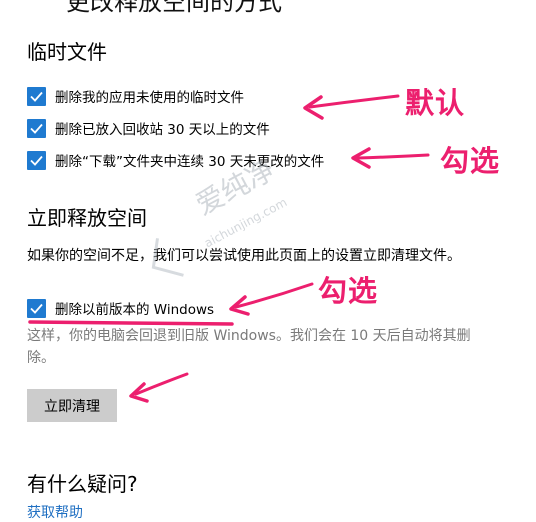 This screenshot has height=522, width=536. Describe the element at coordinates (435, 103) in the screenshot. I see `annotation-label-default: 默认` at that location.